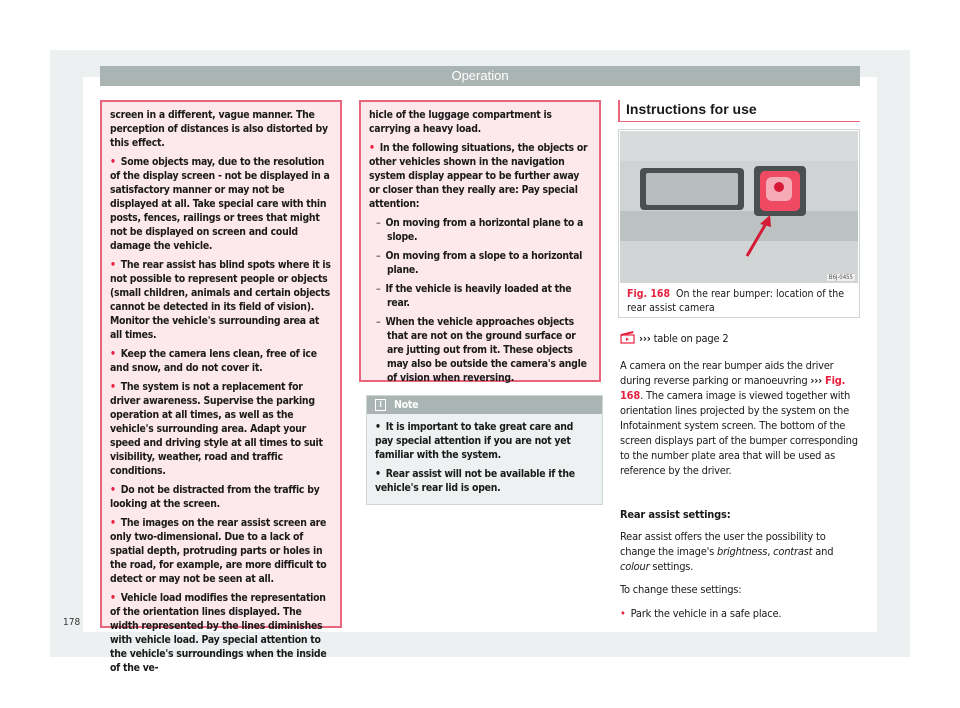 The width and height of the screenshot is (960, 708). Describe the element at coordinates (649, 294) in the screenshot. I see `figure-label: Fig. 168` at that location.